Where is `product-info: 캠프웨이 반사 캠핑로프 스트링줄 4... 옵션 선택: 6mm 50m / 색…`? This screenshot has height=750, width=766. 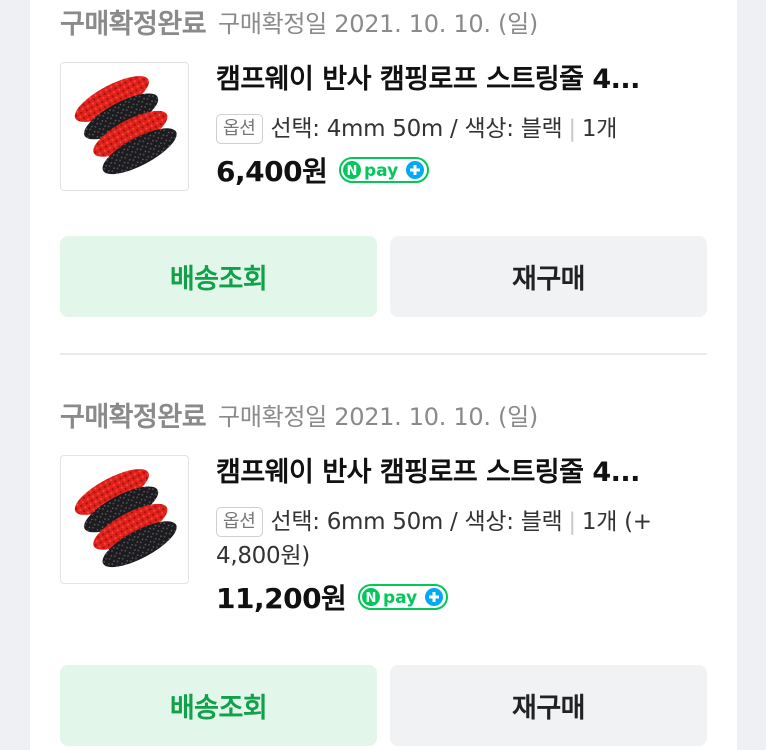
product-info: 캠프웨이 반사 캠핑로프 스트링줄 4... 옵션 선택: 6mm 50m / 색… is located at coordinates (461, 536).